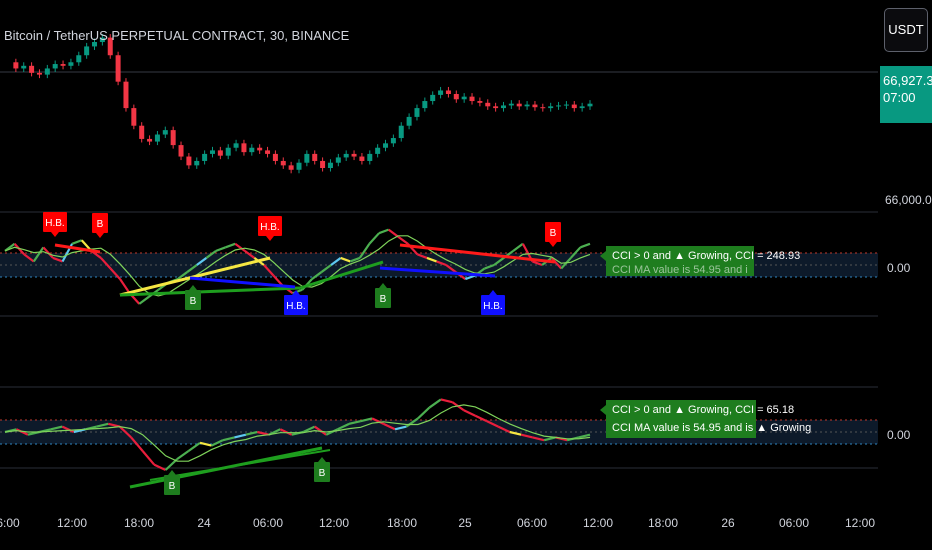  Describe the element at coordinates (703, 410) in the screenshot. I see `cci2-info-line-1: CCI > 0 and ▲ Growing, CCI = 65.18` at that location.